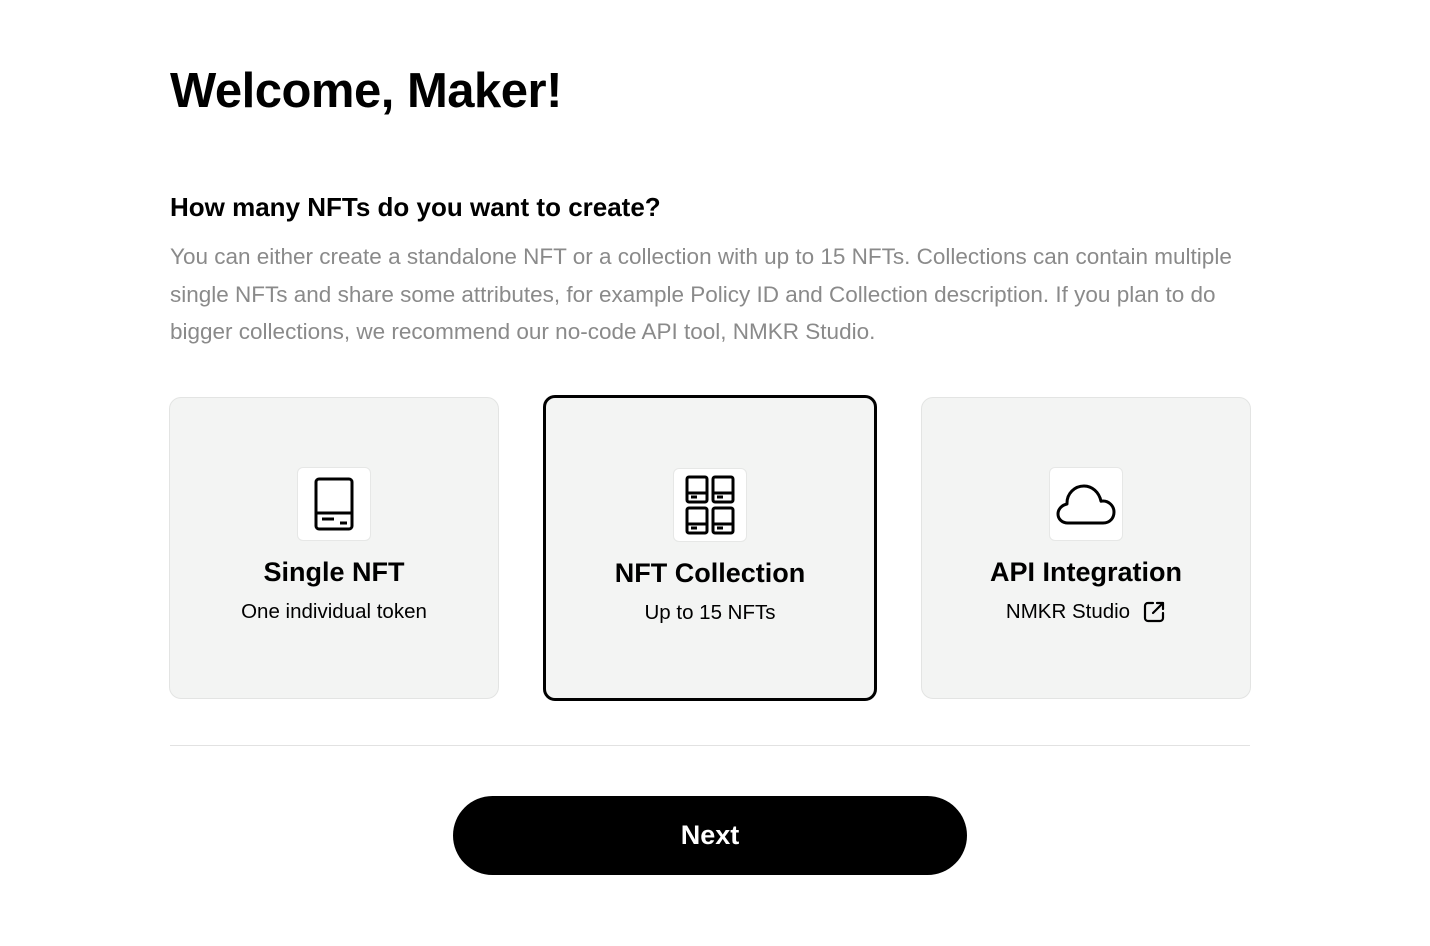  What do you see at coordinates (334, 572) in the screenshot?
I see `option-title: Single NFT` at bounding box center [334, 572].